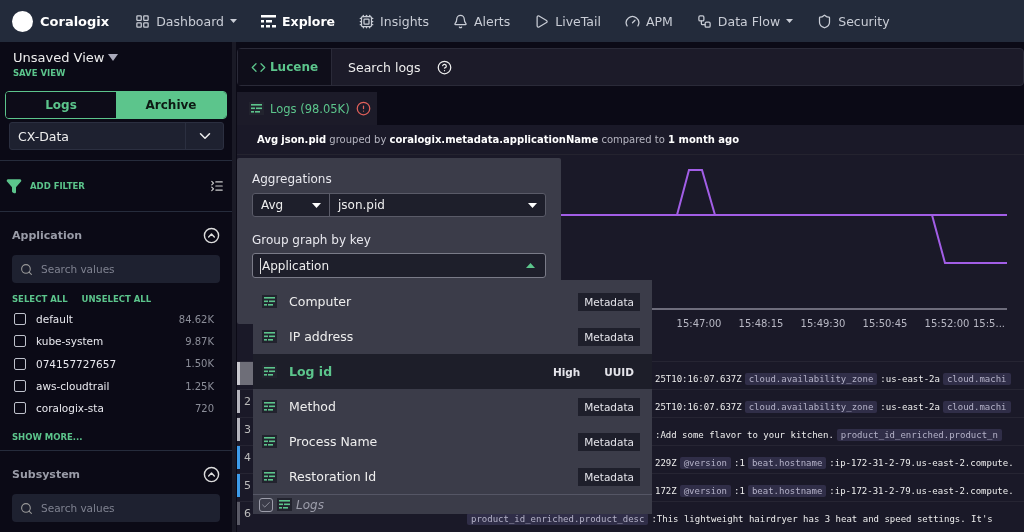 The width and height of the screenshot is (1024, 532). What do you see at coordinates (171, 105) in the screenshot?
I see `toggle-button: Archive` at bounding box center [171, 105].